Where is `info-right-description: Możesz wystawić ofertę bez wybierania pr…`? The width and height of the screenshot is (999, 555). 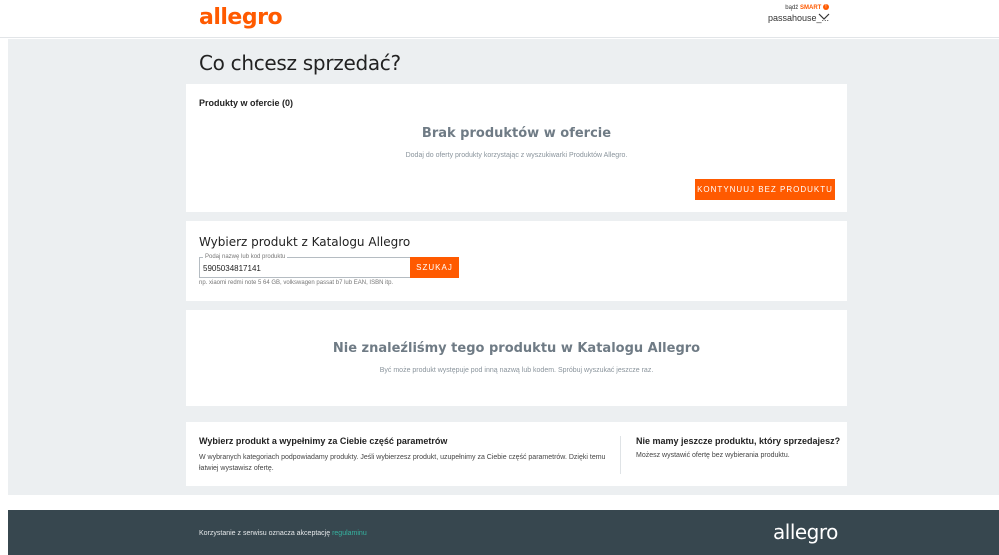
info-right-description: Możesz wystawić ofertę bez wybierania pr… is located at coordinates (713, 455).